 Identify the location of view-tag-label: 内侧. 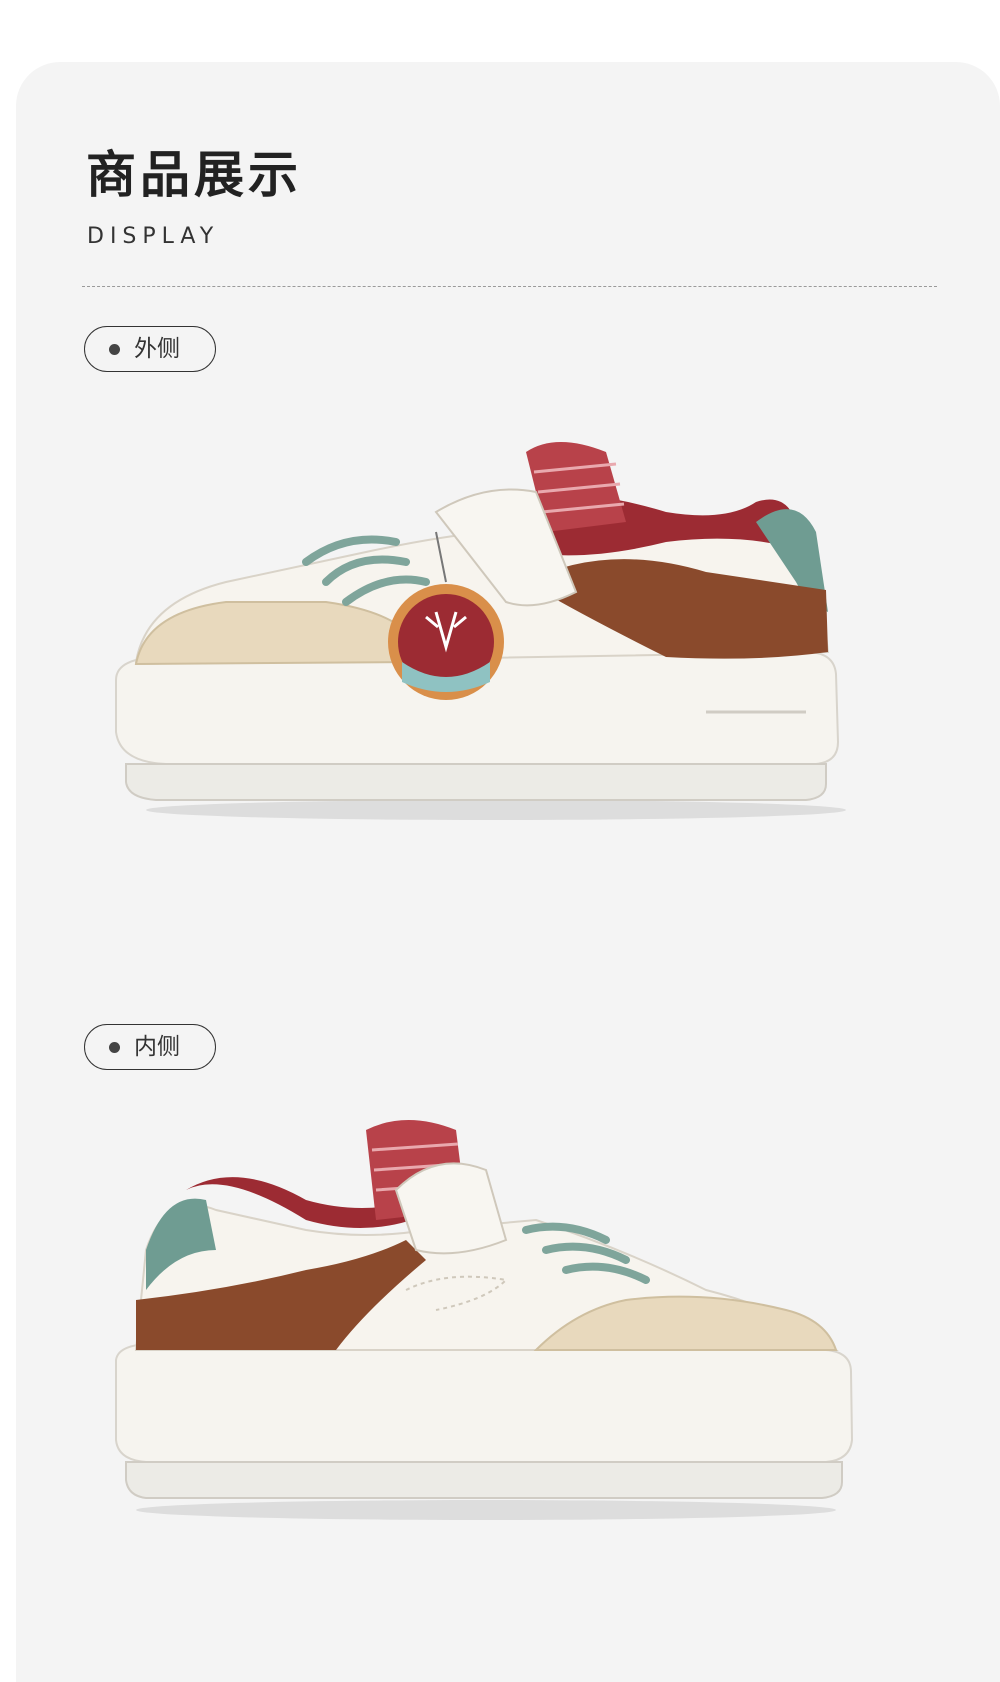
(157, 1046).